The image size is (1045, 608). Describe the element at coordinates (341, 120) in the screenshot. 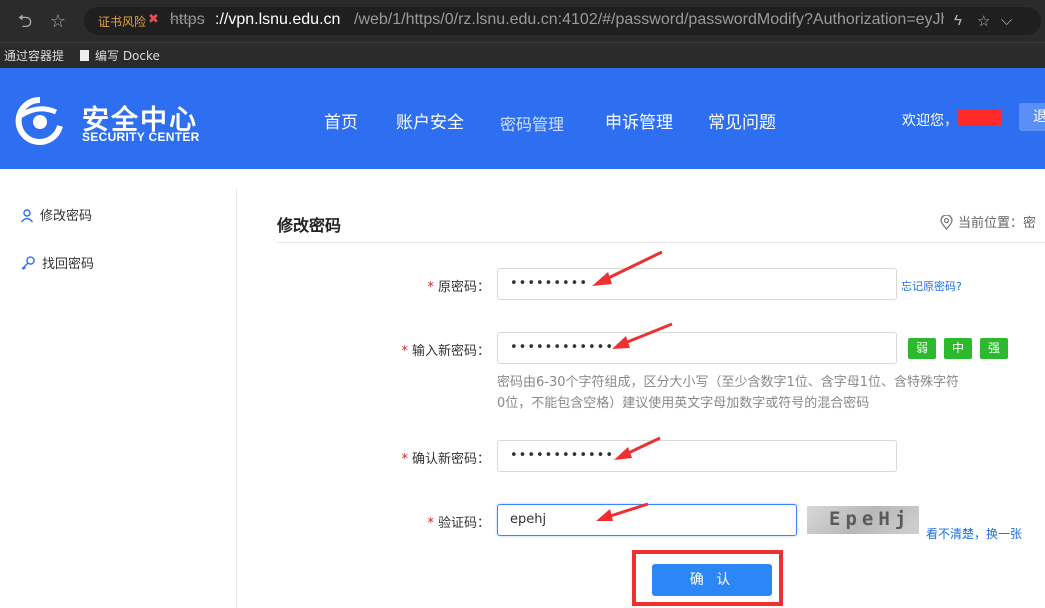

I see `nav-home: 首页` at that location.